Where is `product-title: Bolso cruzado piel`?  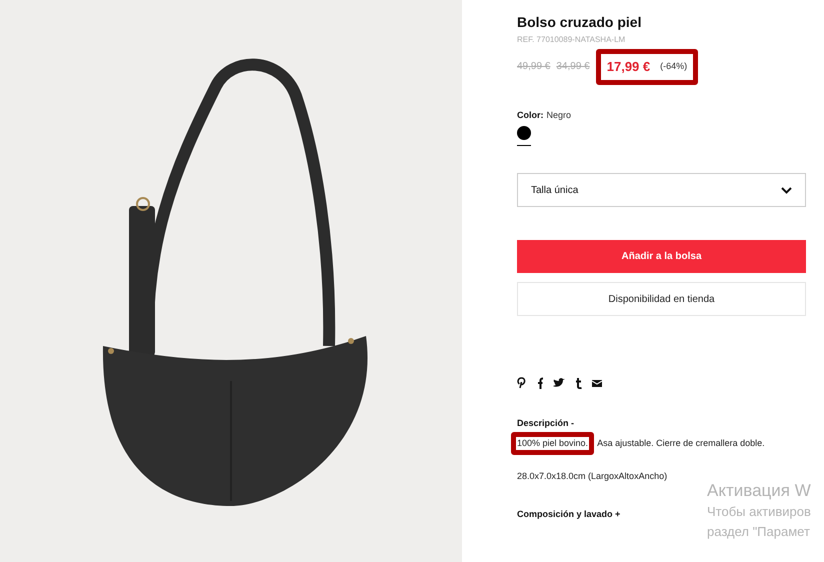 product-title: Bolso cruzado piel is located at coordinates (579, 22).